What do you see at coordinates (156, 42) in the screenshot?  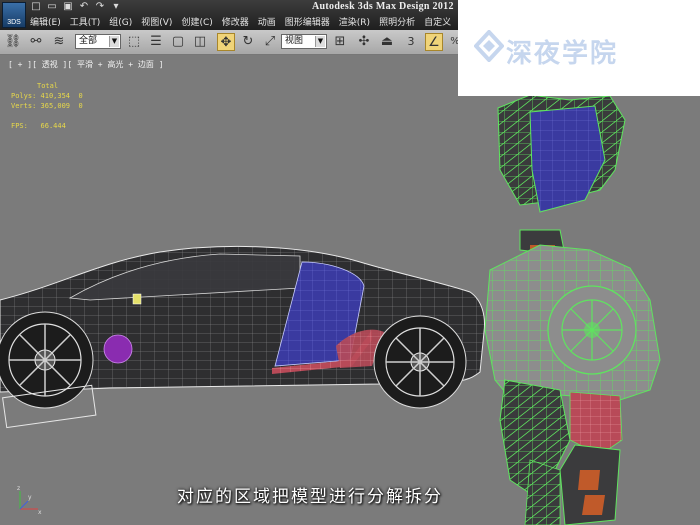 I see `select-by-name-icon: ☰` at bounding box center [156, 42].